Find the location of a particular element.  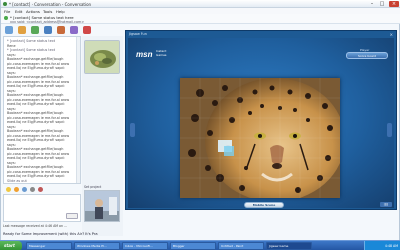

mobile-scene-logo: Mobile Scene is located at coordinates (264, 205).